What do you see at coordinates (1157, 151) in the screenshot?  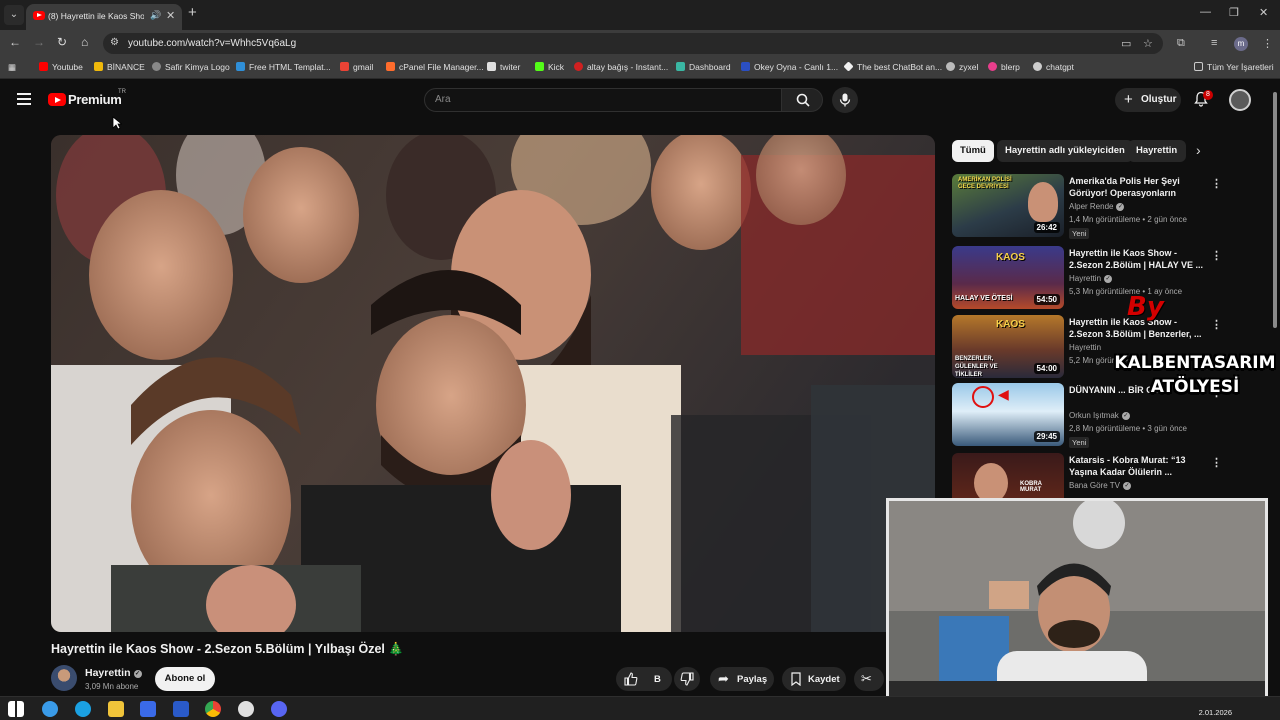 I see `chip-hayrettin: Hayrettin` at bounding box center [1157, 151].